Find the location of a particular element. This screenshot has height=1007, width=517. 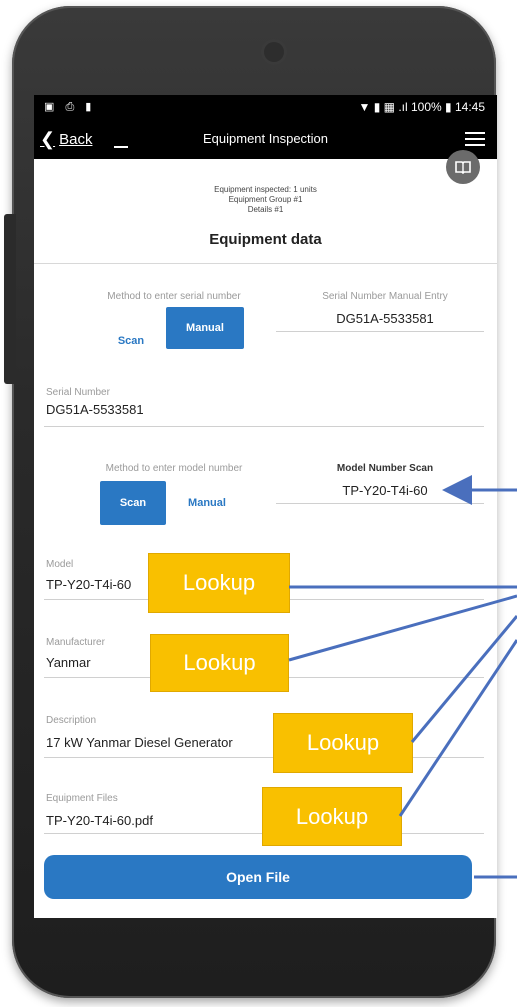

arrow-line-manufacturer is located at coordinates (402, 628).